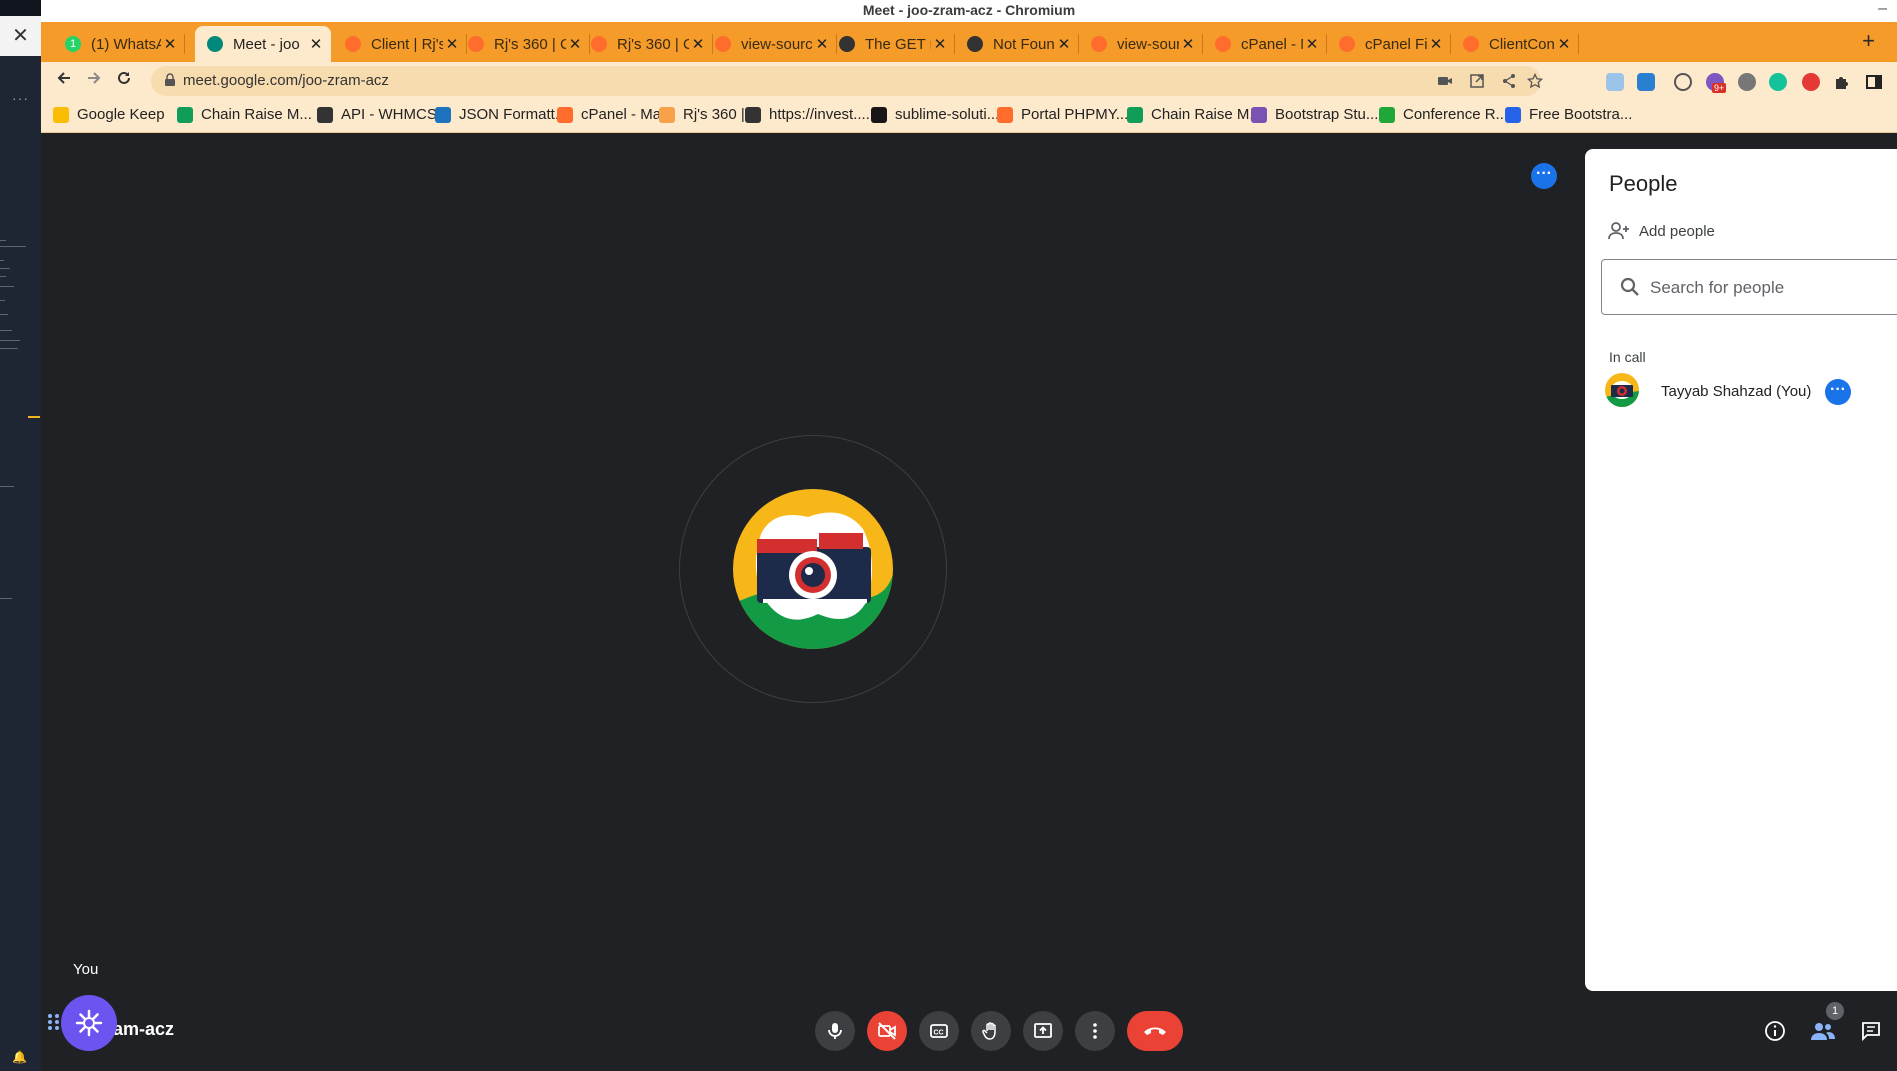 This screenshot has width=1897, height=1071. What do you see at coordinates (887, 1031) in the screenshot?
I see `camera-off-button` at bounding box center [887, 1031].